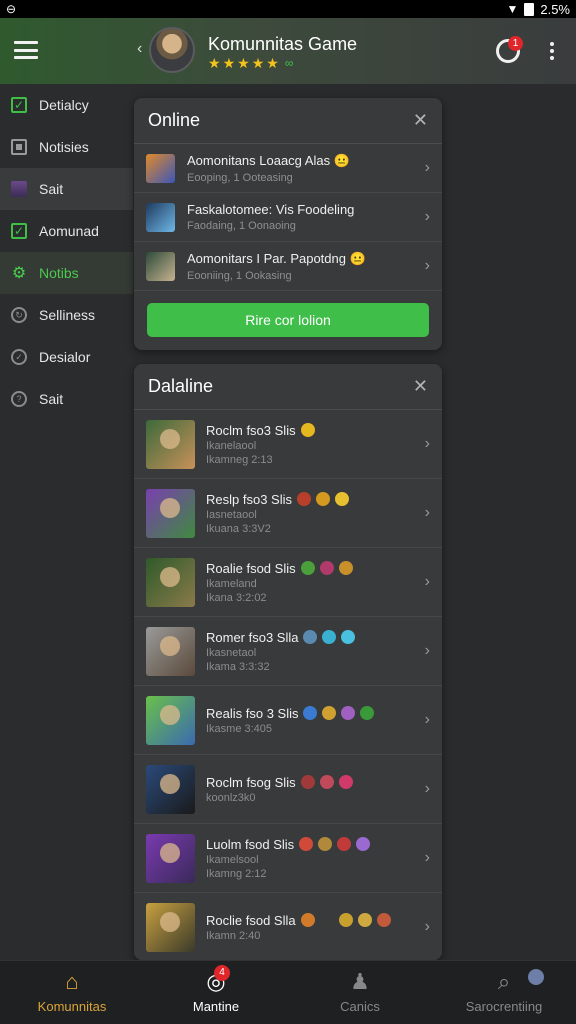  I want to click on sidebar-item-notibs: ⚙ Notibs, so click(66, 273).